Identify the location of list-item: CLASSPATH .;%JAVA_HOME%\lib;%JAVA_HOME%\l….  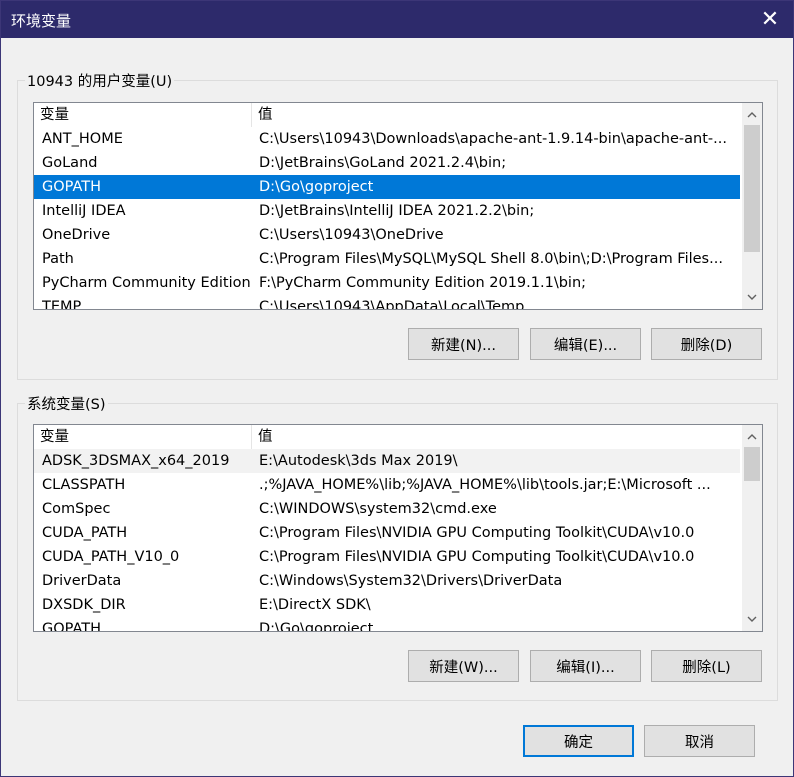
(387, 485).